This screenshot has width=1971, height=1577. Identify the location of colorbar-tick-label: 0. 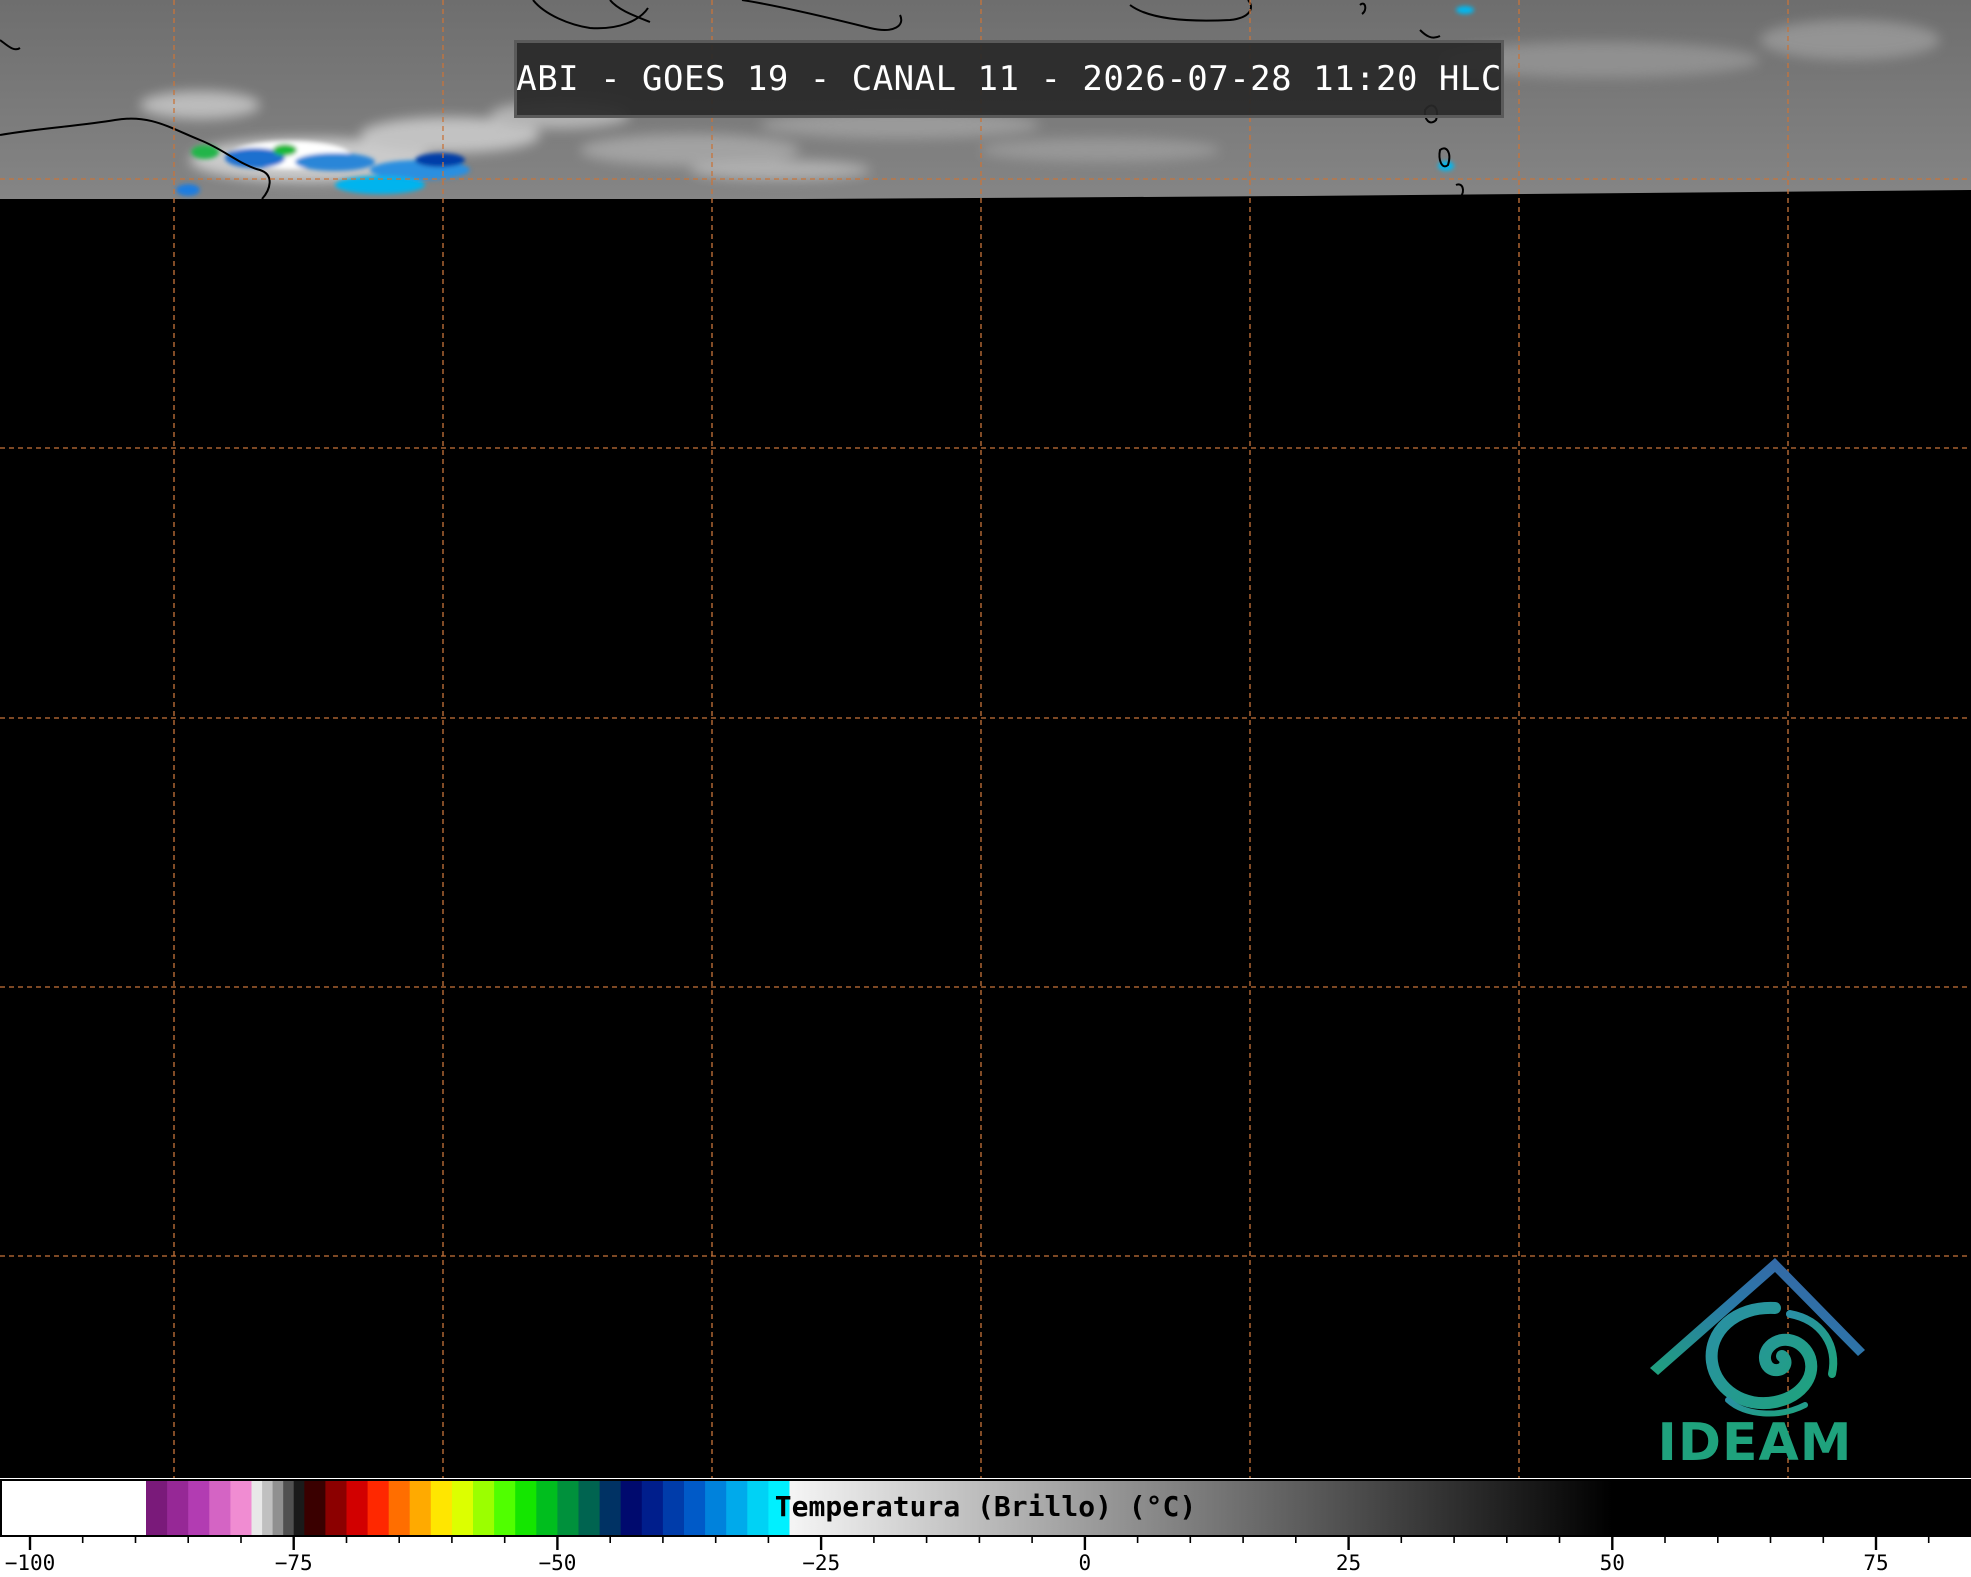
(1085, 1563).